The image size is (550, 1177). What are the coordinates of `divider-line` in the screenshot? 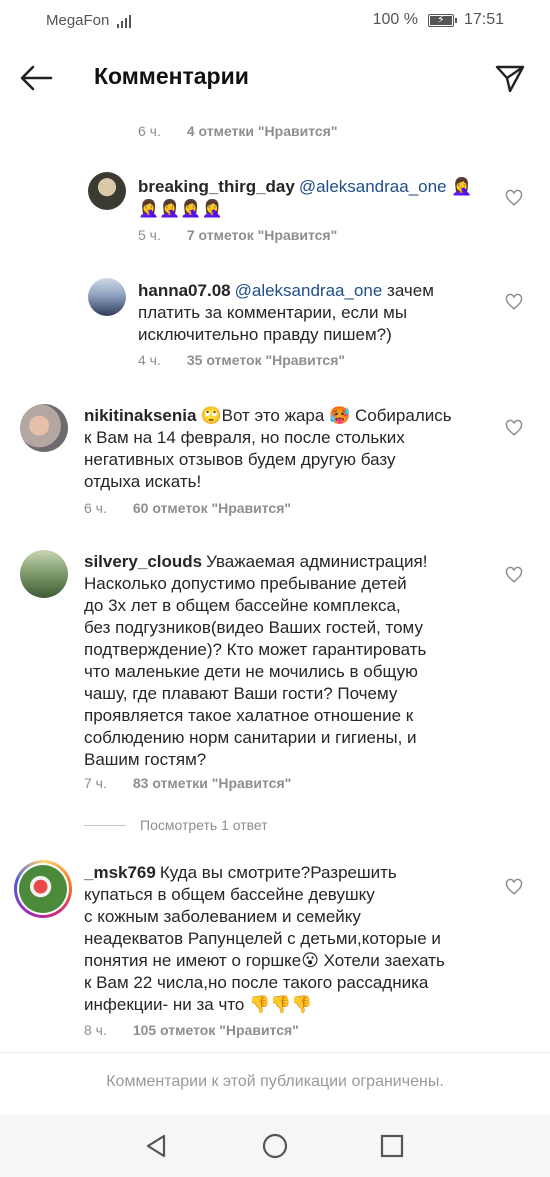 It's located at (105, 825).